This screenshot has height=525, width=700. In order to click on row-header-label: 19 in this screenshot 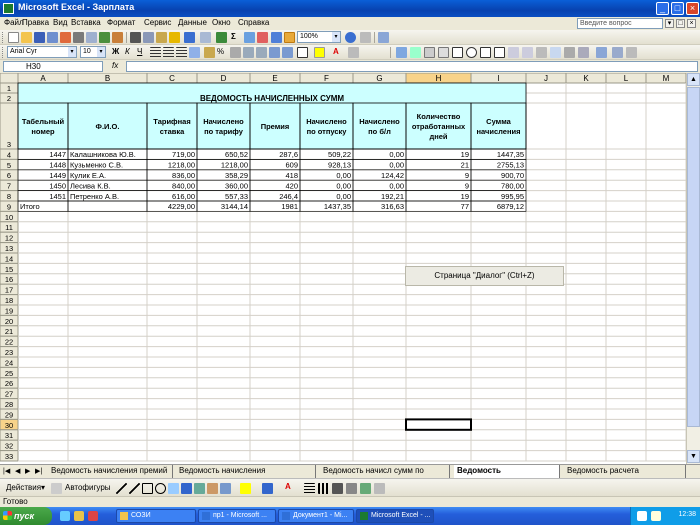, I will do `click(9, 310)`.